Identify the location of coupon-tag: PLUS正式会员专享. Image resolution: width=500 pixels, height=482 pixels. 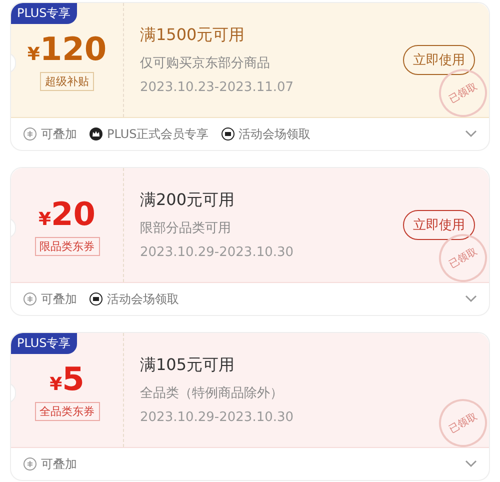
(158, 134).